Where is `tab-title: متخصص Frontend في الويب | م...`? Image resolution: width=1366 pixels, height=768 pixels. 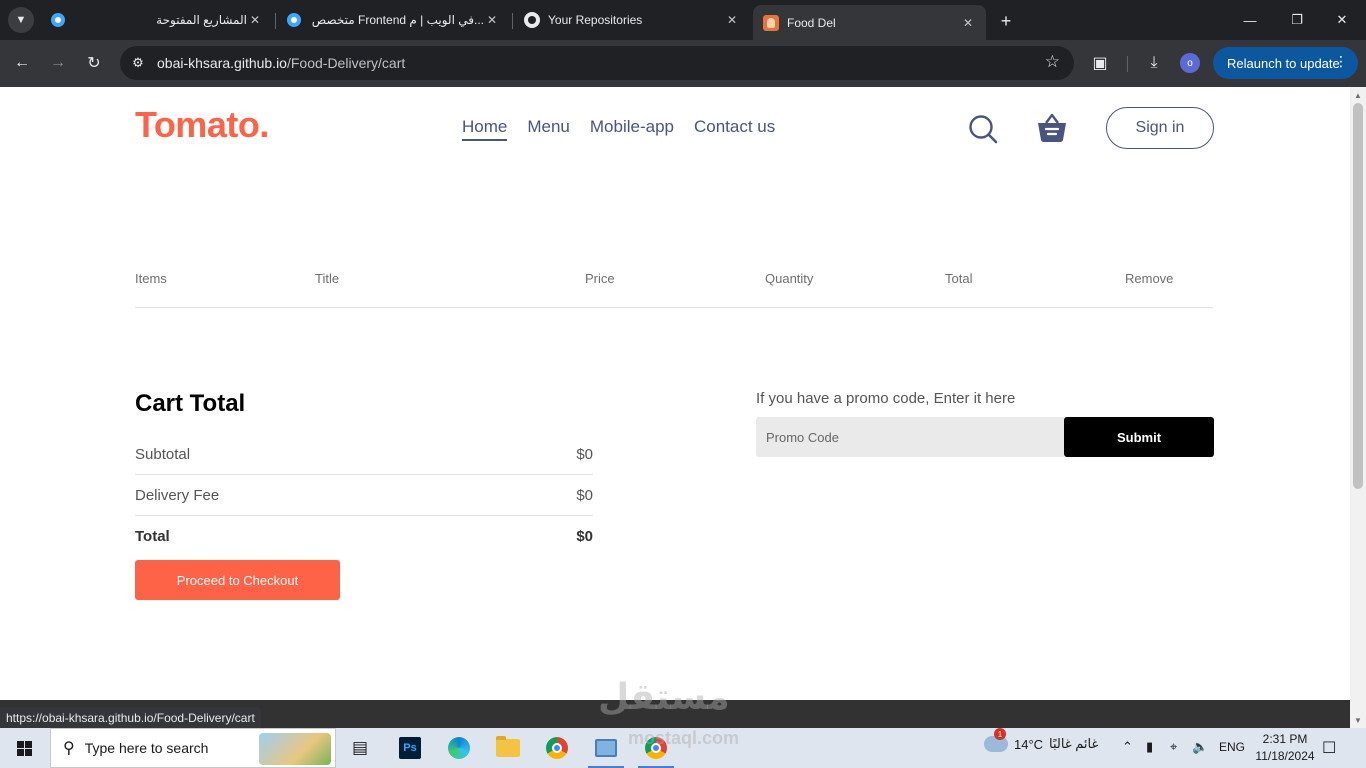
tab-title: متخصص Frontend في الويب | م... is located at coordinates (397, 20).